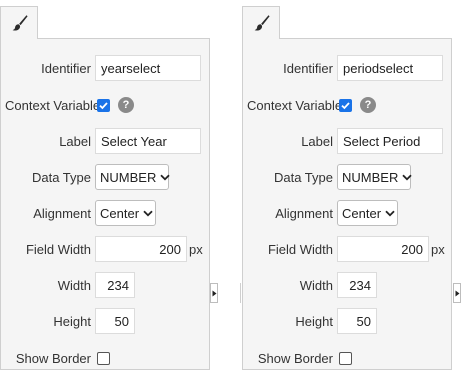 The width and height of the screenshot is (469, 380). Describe the element at coordinates (390, 68) in the screenshot. I see `identifier-input: periodselect` at that location.